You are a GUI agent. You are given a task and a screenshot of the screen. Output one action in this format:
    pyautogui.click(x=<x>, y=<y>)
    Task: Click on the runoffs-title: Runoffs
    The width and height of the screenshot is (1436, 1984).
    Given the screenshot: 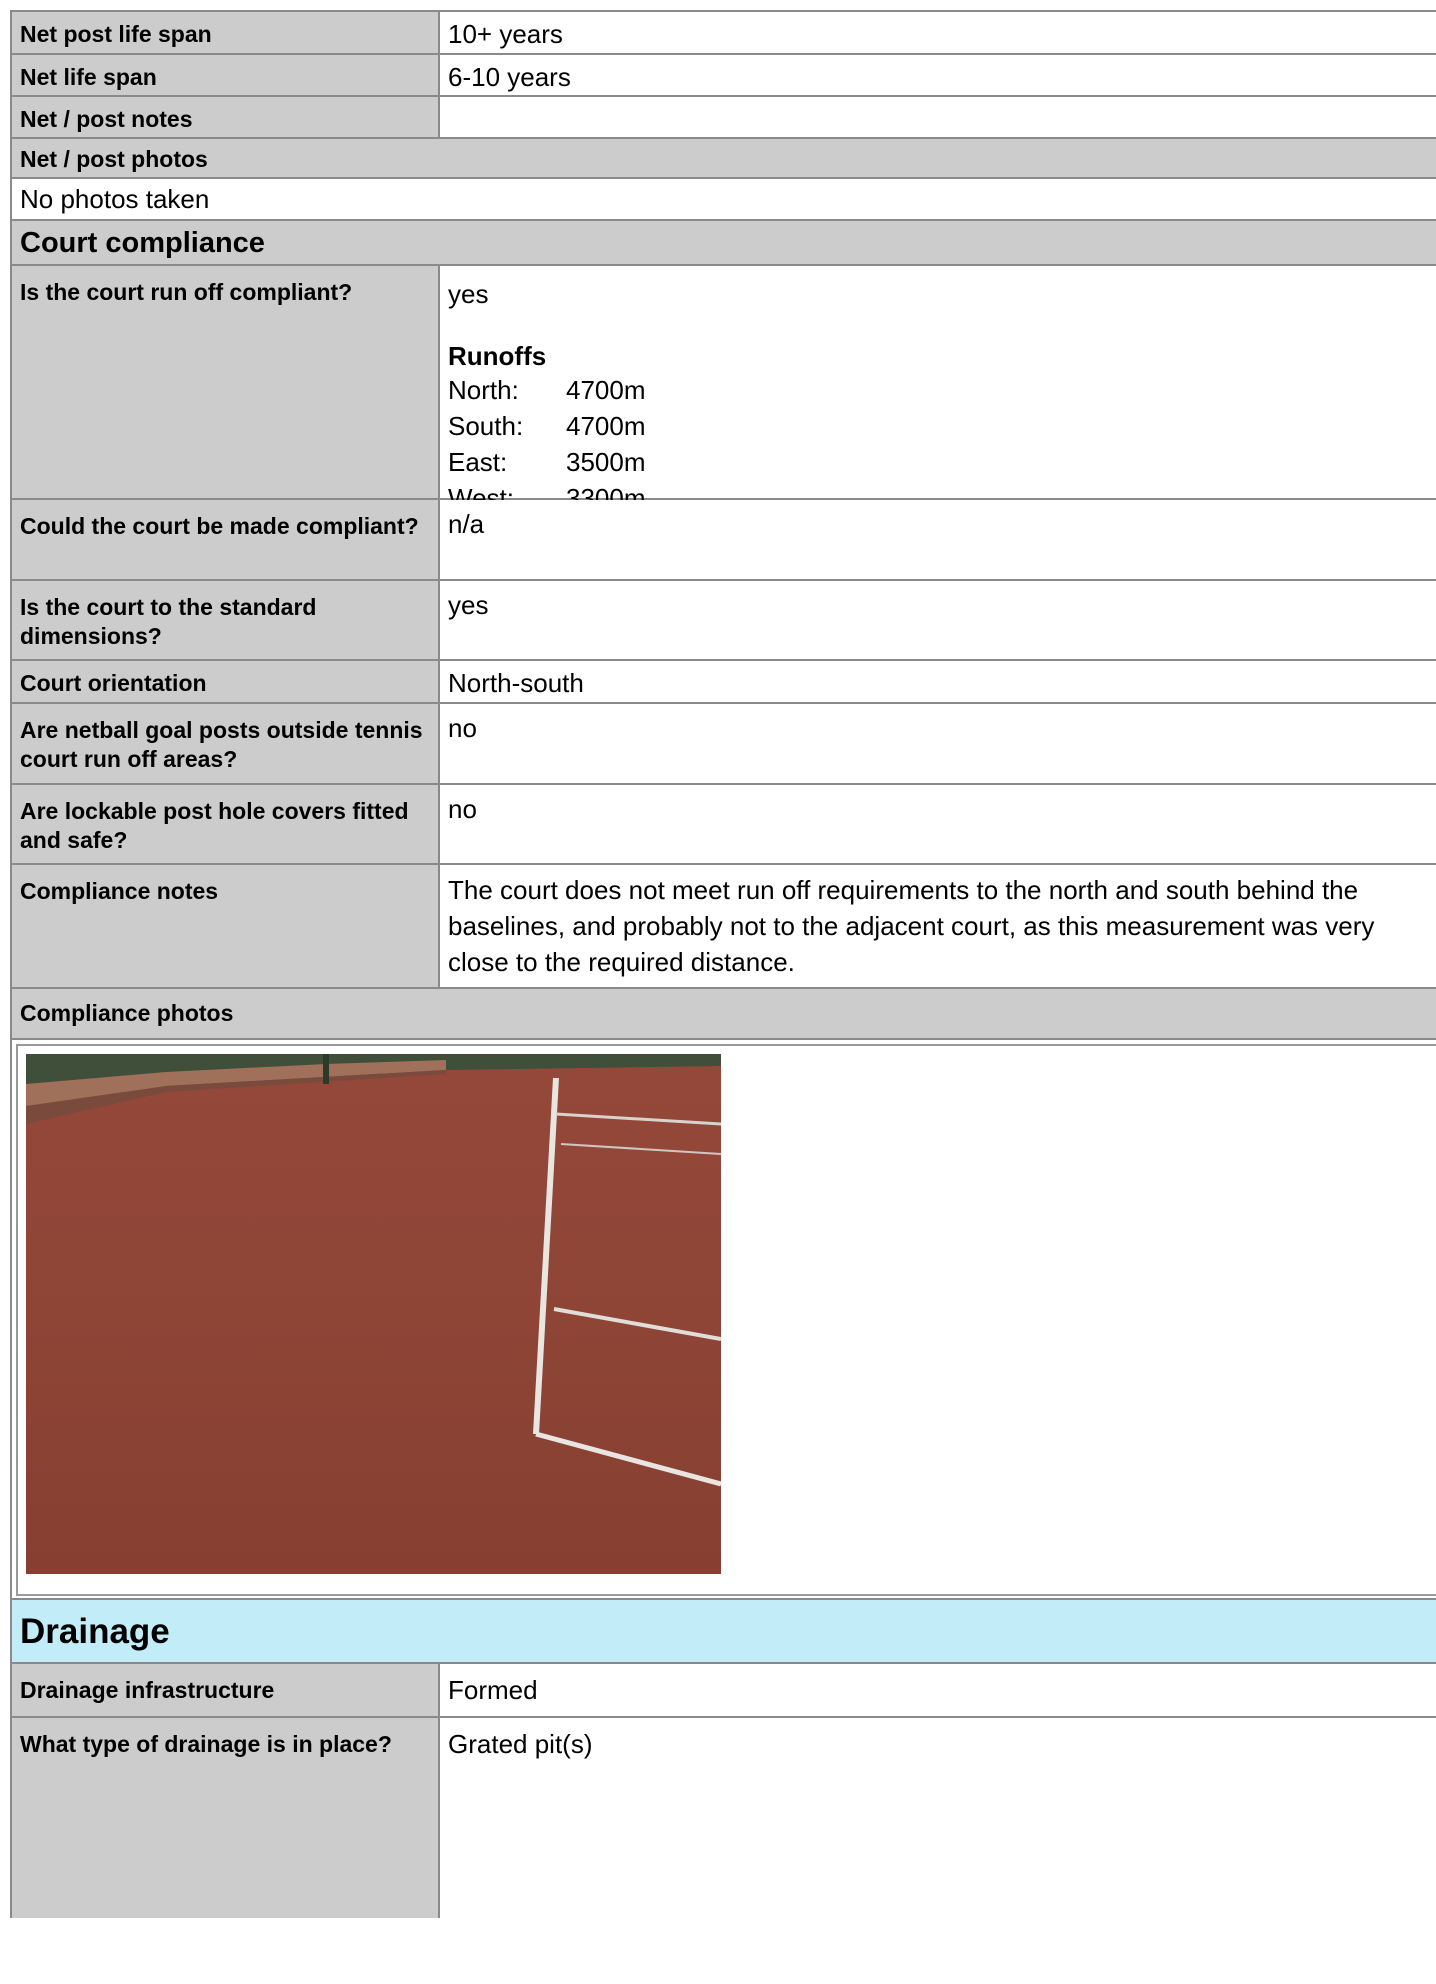 What is the action you would take?
    pyautogui.click(x=497, y=356)
    